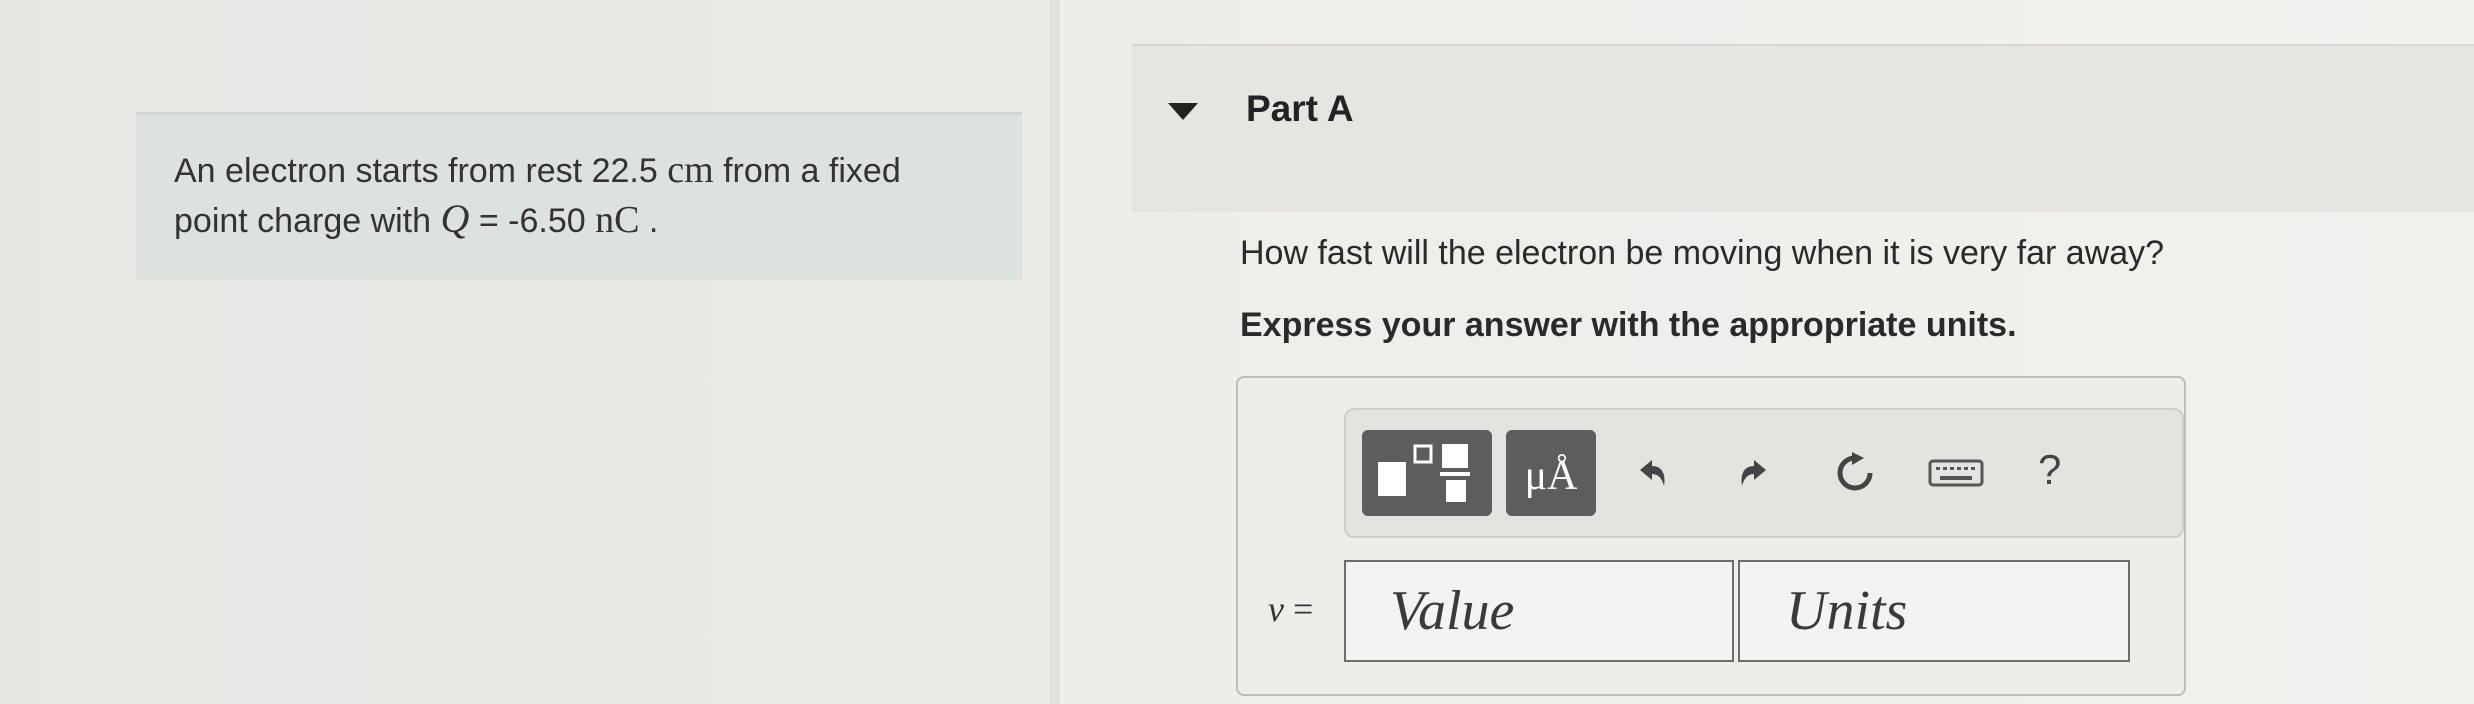 Image resolution: width=2474 pixels, height=704 pixels. I want to click on variable-label: v =, so click(1291, 609).